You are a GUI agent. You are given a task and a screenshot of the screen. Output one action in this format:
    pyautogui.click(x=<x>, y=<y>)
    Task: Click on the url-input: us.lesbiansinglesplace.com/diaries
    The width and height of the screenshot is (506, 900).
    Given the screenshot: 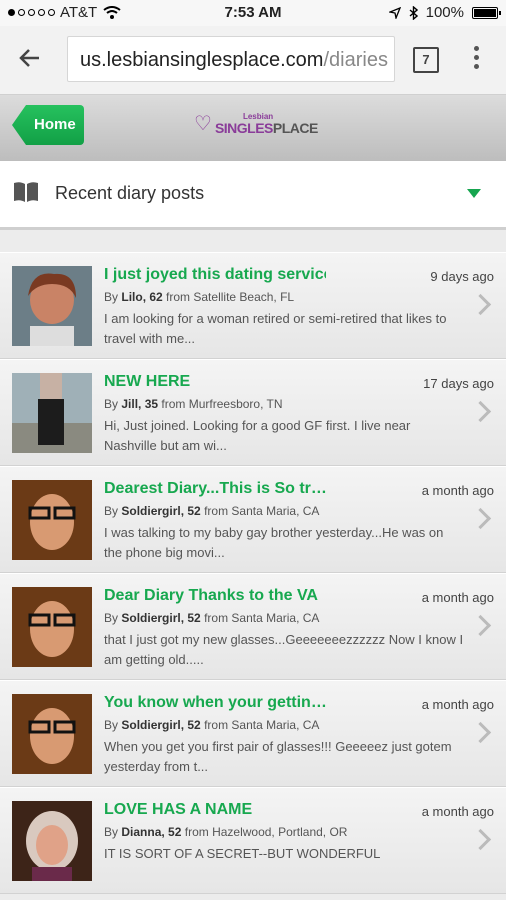 What is the action you would take?
    pyautogui.click(x=231, y=59)
    